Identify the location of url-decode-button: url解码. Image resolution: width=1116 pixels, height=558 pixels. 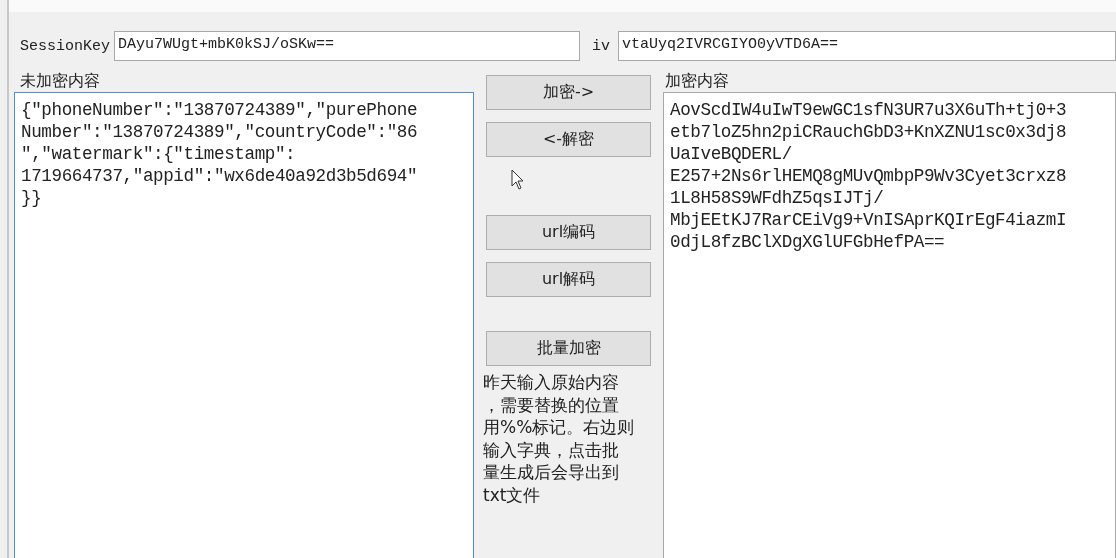
(568, 279).